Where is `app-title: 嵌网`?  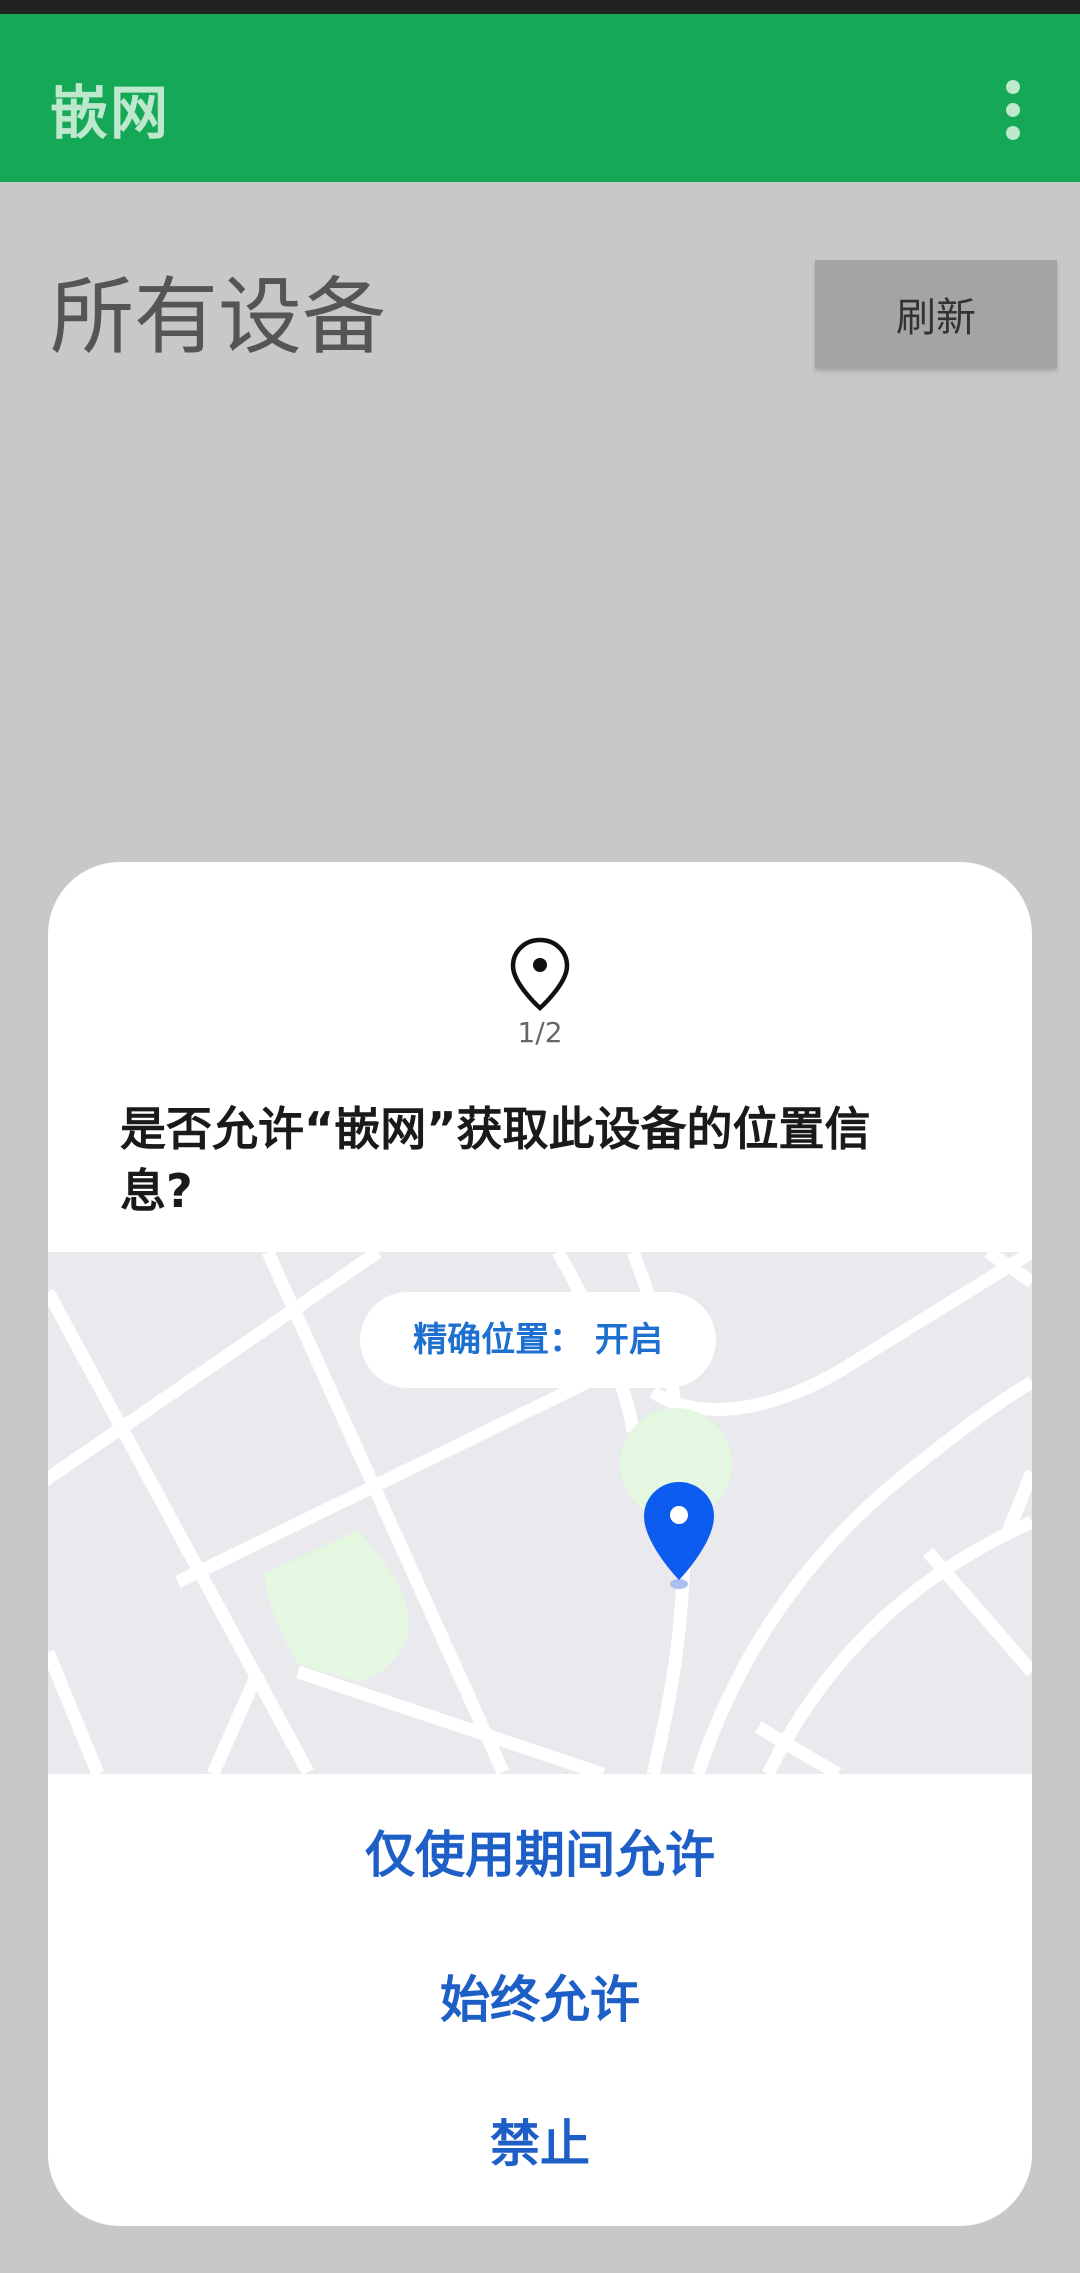
app-title: 嵌网 is located at coordinates (110, 113).